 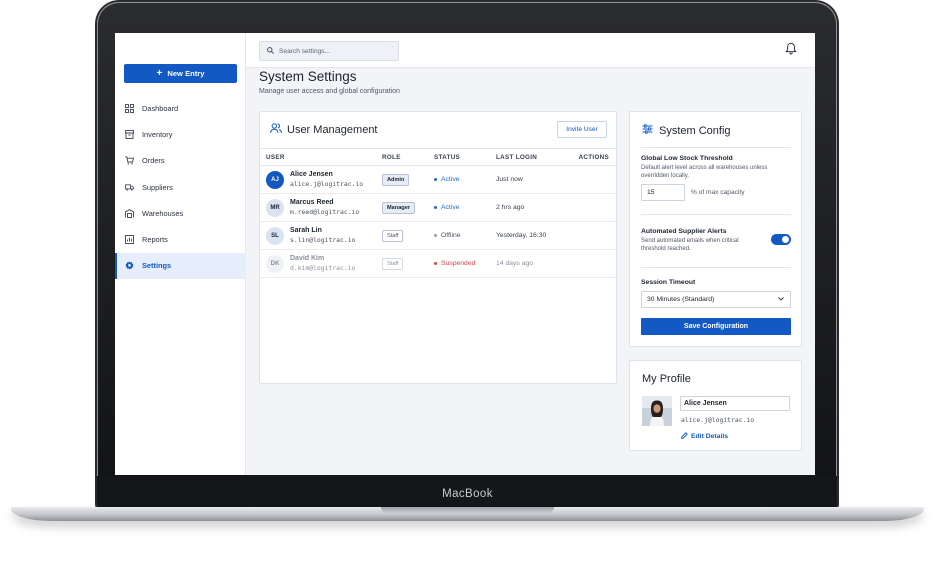 What do you see at coordinates (129, 108) in the screenshot?
I see `grid-icon` at bounding box center [129, 108].